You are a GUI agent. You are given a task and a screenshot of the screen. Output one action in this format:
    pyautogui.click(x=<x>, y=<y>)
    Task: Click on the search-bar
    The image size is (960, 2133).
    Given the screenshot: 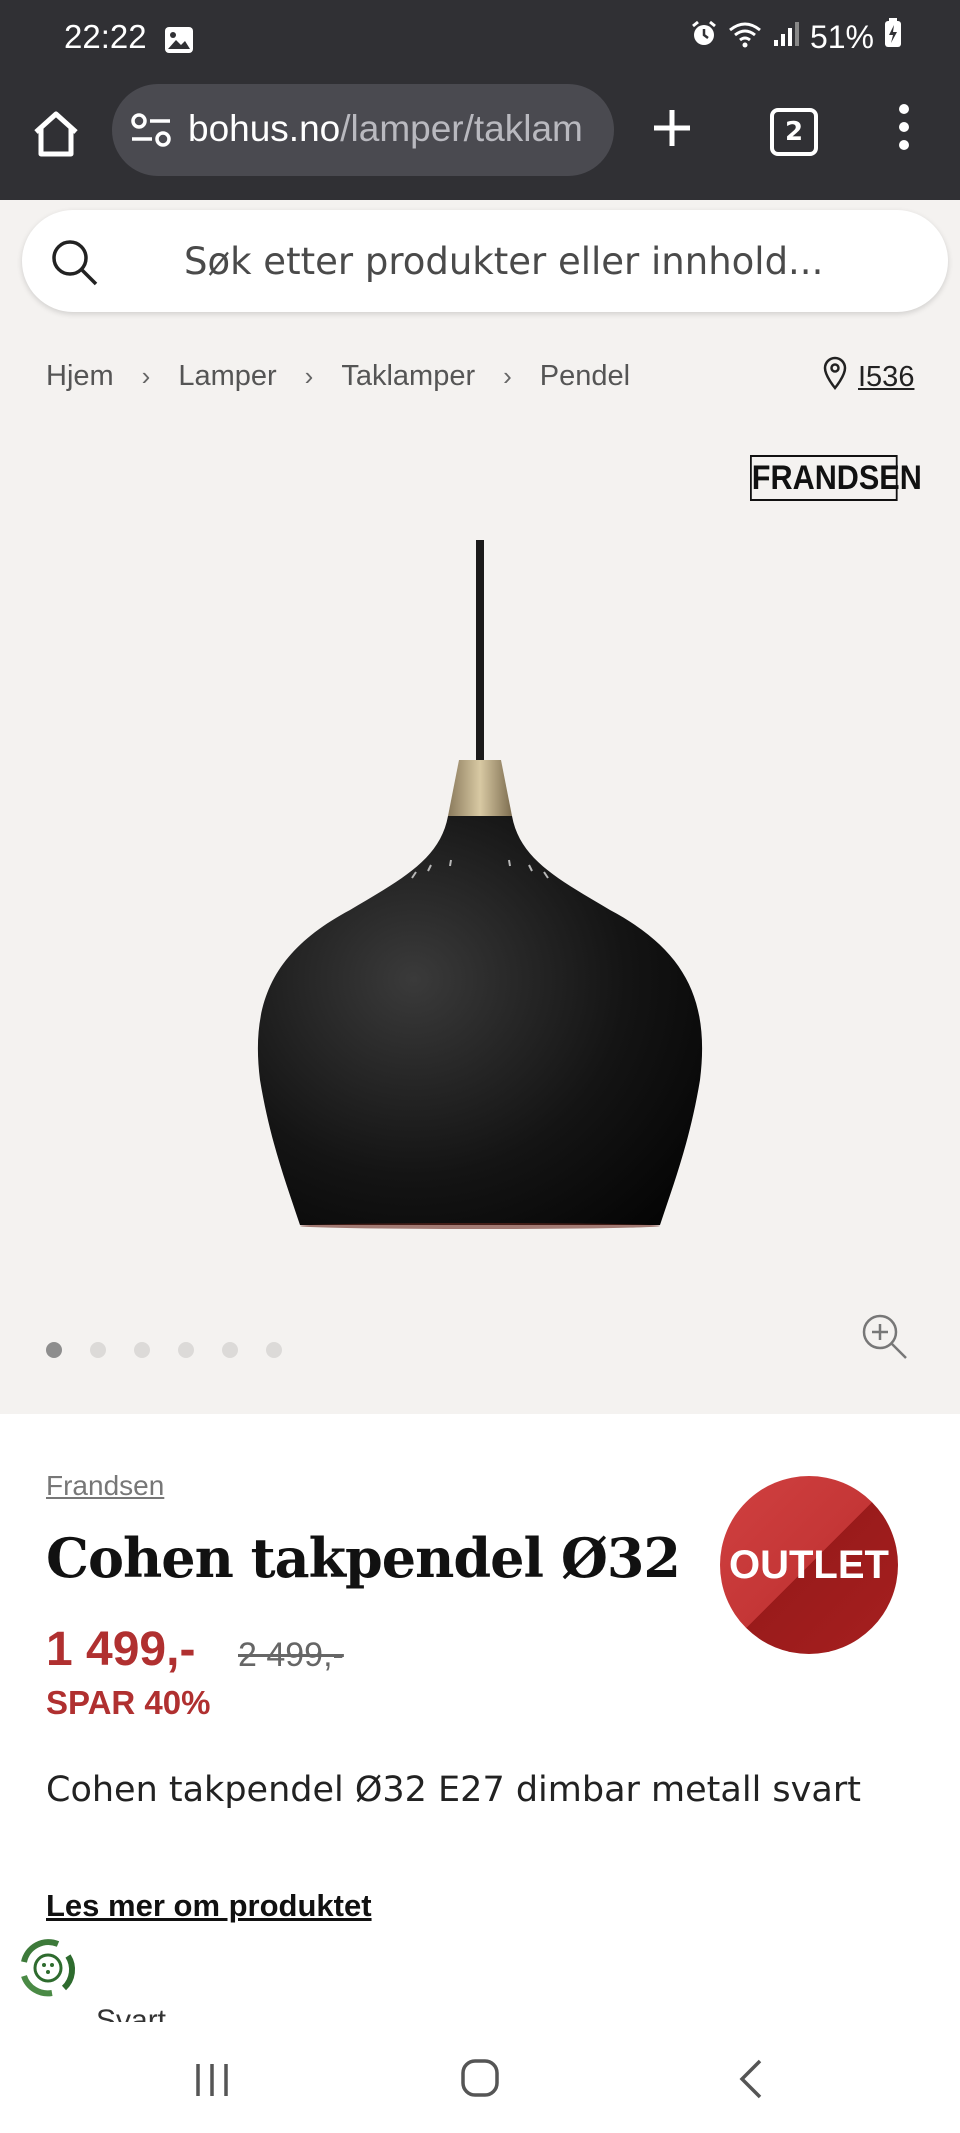 What is the action you would take?
    pyautogui.click(x=485, y=261)
    